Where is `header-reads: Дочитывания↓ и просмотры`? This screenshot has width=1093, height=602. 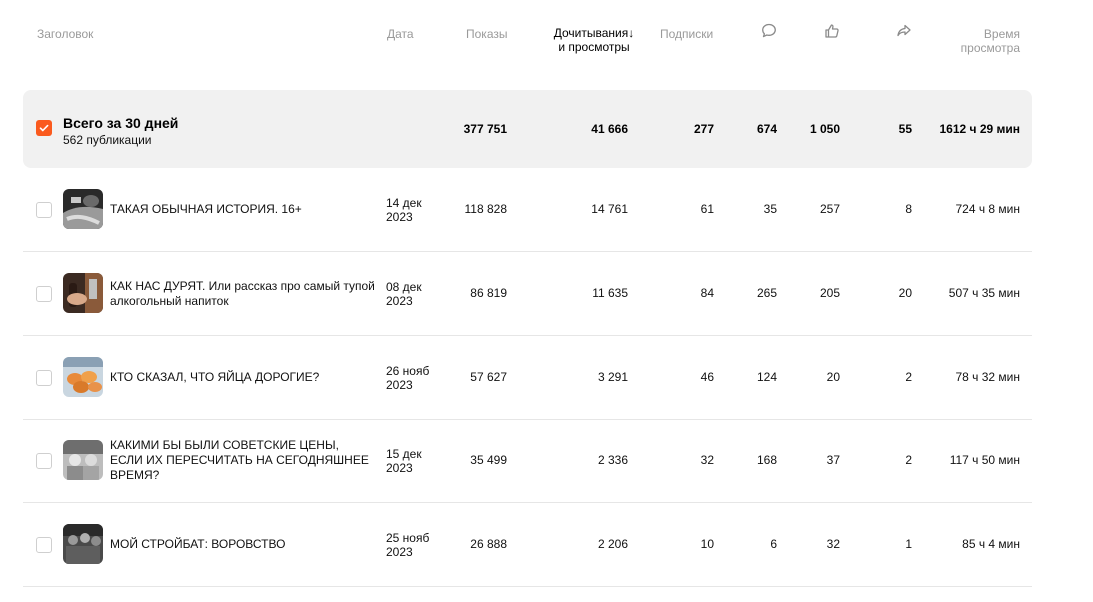
header-reads: Дочитывания↓ и просмотры is located at coordinates (594, 40).